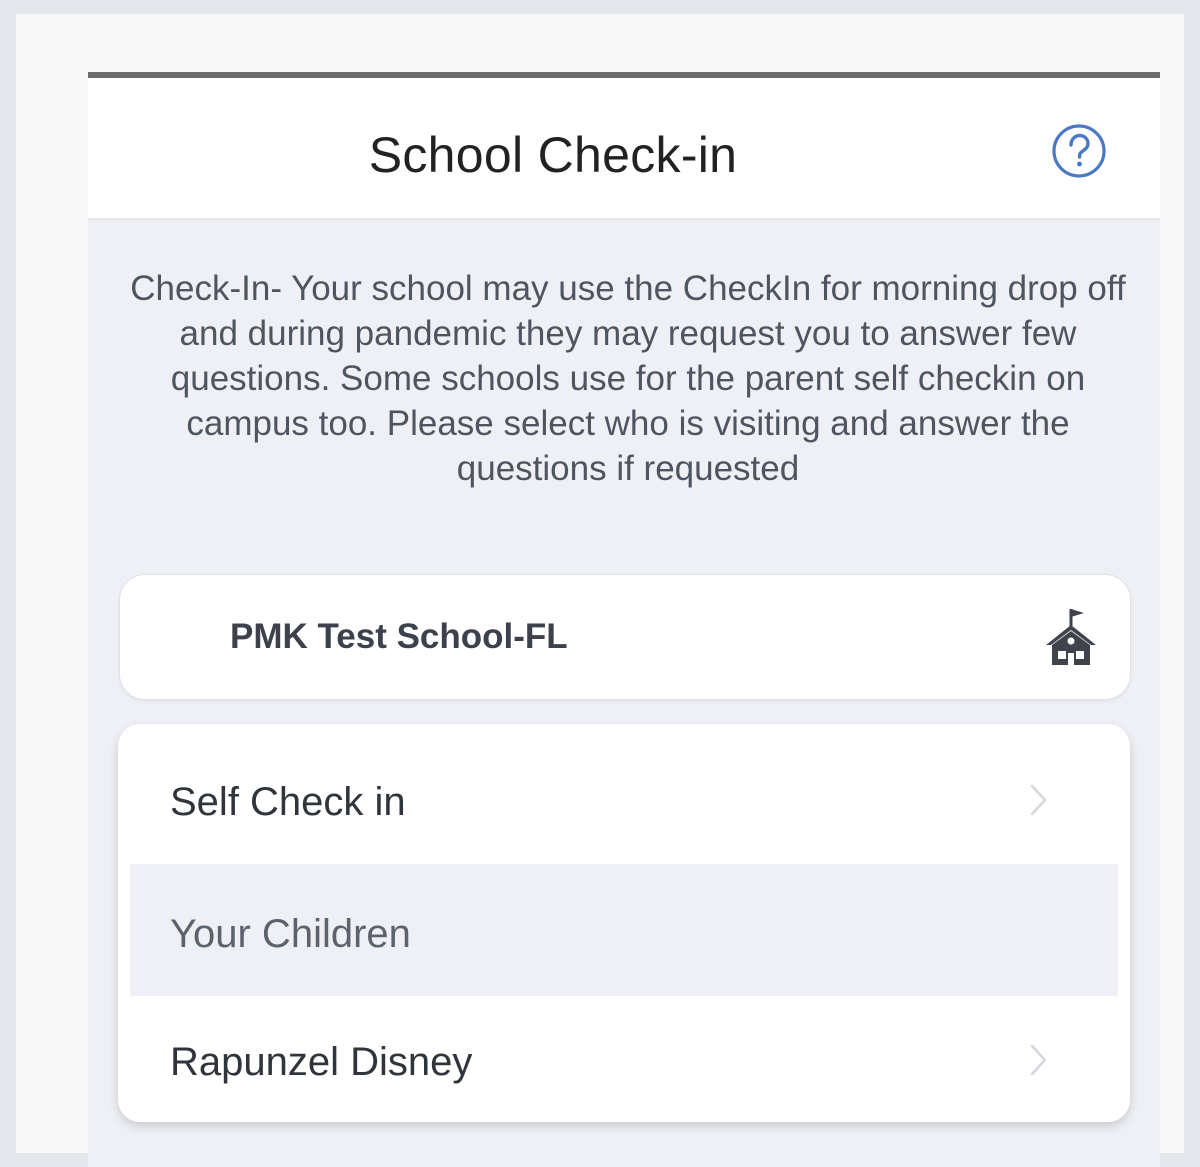 The image size is (1200, 1167). I want to click on question-circle-icon, so click(1079, 151).